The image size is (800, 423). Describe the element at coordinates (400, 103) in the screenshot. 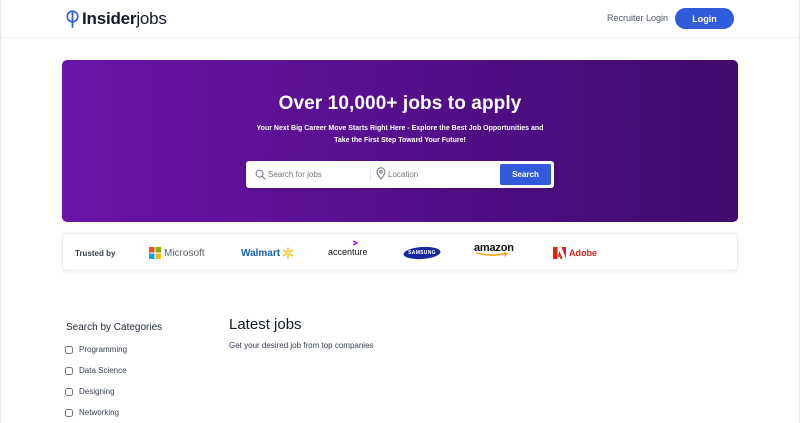

I see `hero-title: Over 10,000+ jobs to apply` at that location.